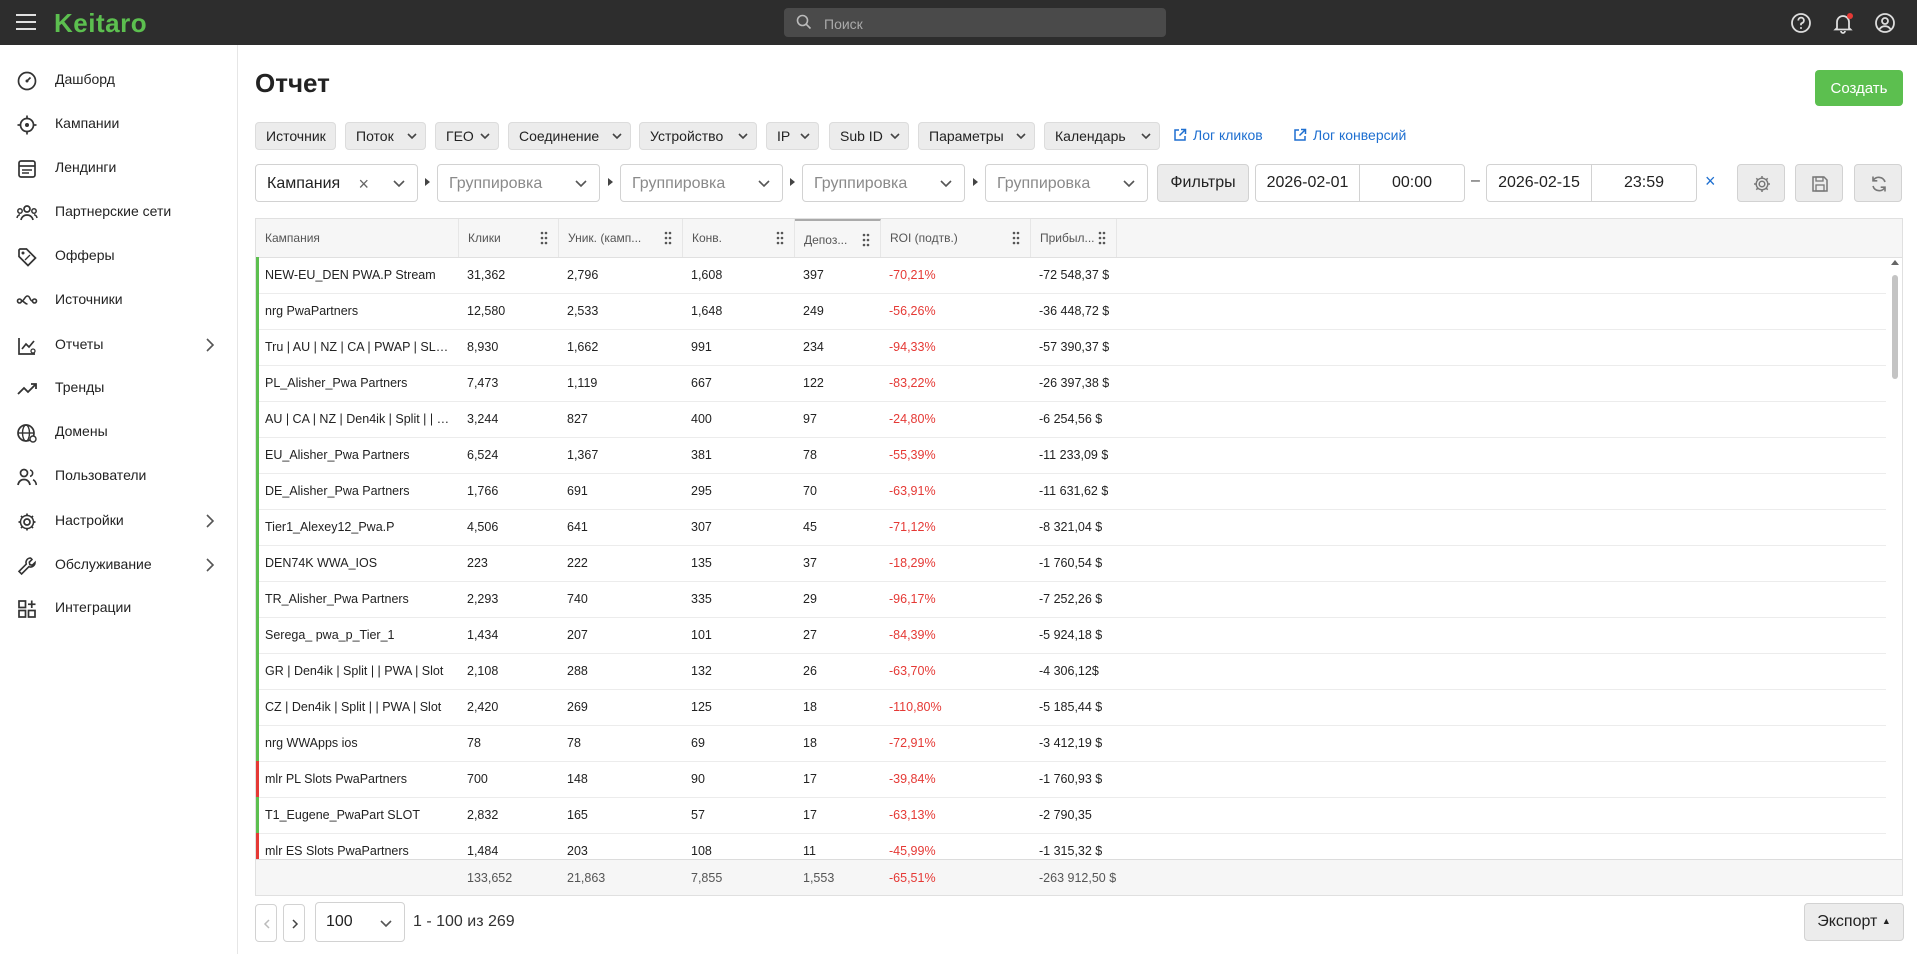 This screenshot has height=954, width=1917. Describe the element at coordinates (477, 779) in the screenshot. I see `cell-clicks: 700` at that location.